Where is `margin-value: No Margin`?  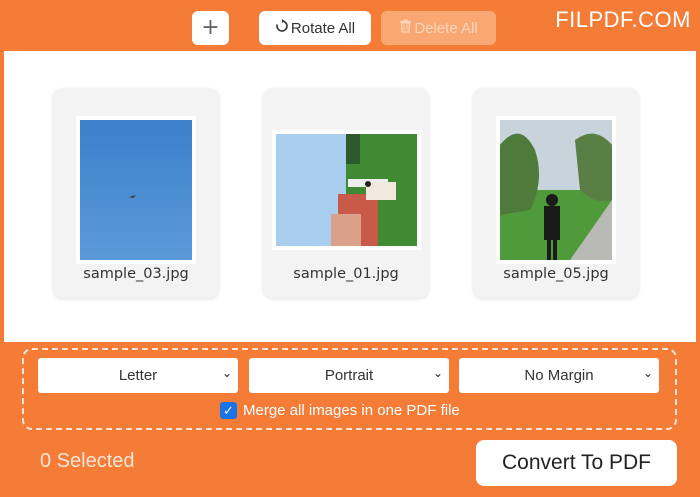 margin-value: No Margin is located at coordinates (559, 375).